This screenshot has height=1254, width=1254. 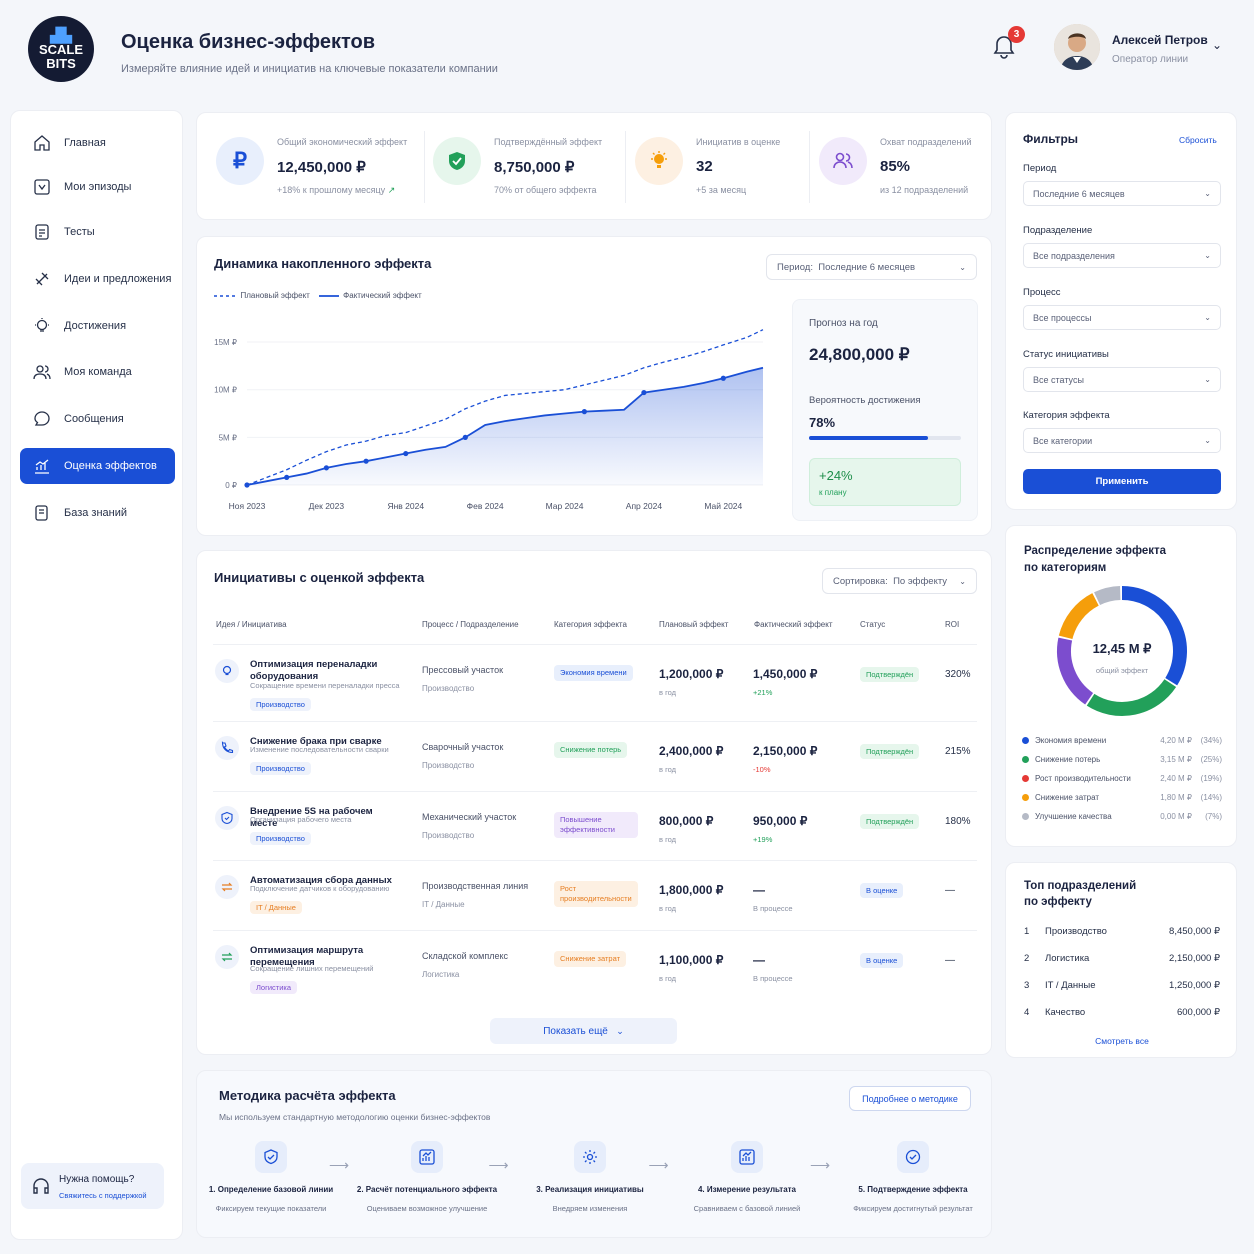 What do you see at coordinates (1122, 931) in the screenshot?
I see `top-department-row: 1 Производство 8,450,000 ₽` at bounding box center [1122, 931].